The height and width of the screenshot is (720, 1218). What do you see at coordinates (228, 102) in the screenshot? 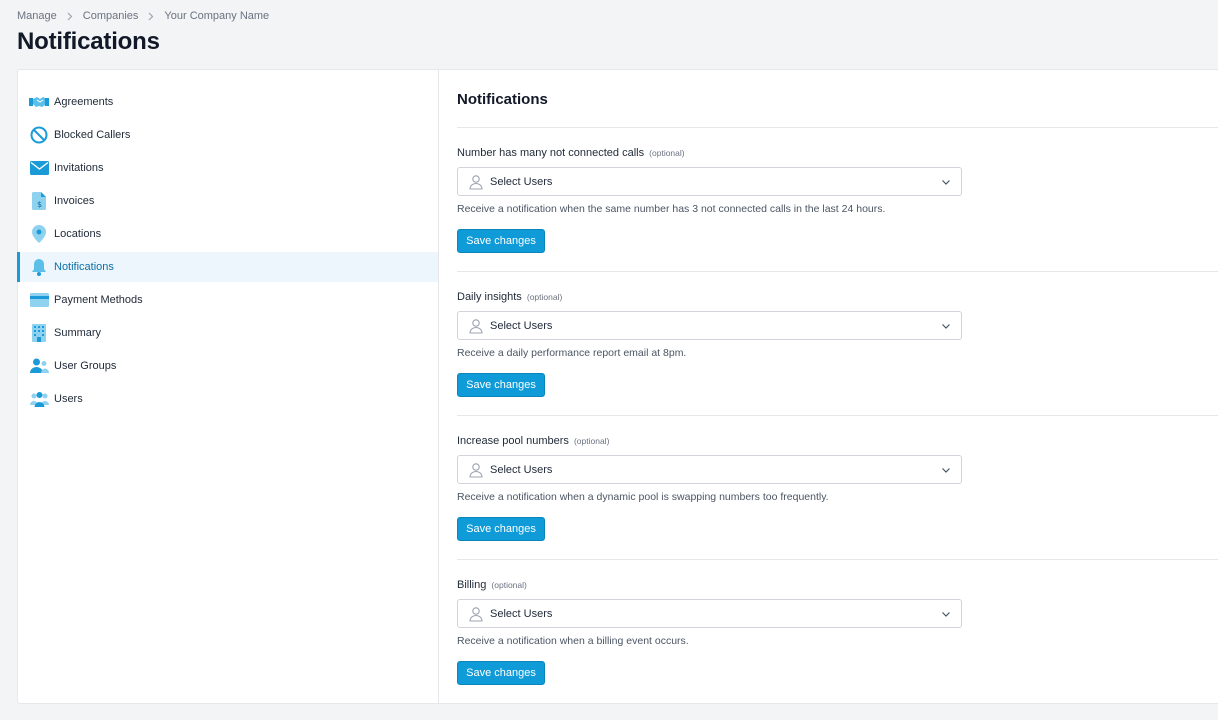
I see `sidebar-item-agreements: Agreements` at bounding box center [228, 102].